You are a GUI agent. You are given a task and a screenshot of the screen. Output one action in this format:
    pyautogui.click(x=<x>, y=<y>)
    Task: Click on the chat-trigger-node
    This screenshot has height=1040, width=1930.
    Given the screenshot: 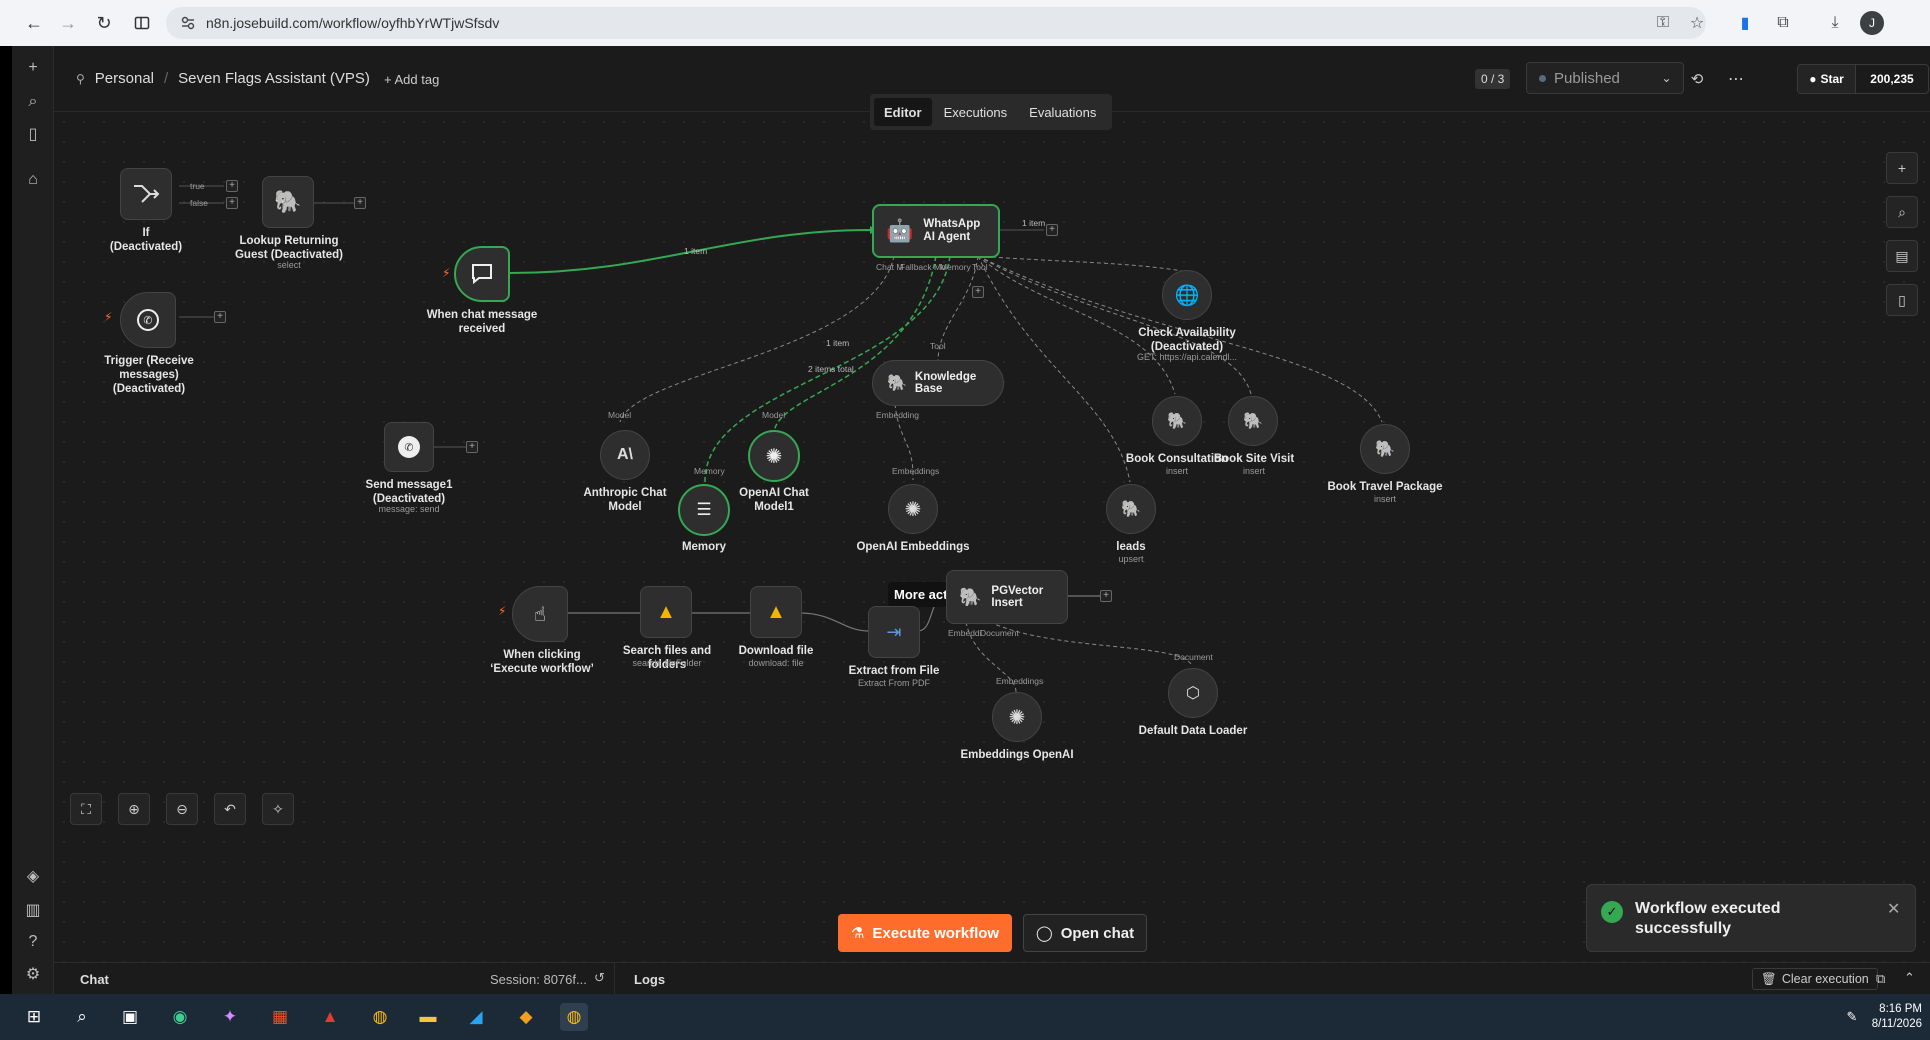 What is the action you would take?
    pyautogui.click(x=482, y=274)
    